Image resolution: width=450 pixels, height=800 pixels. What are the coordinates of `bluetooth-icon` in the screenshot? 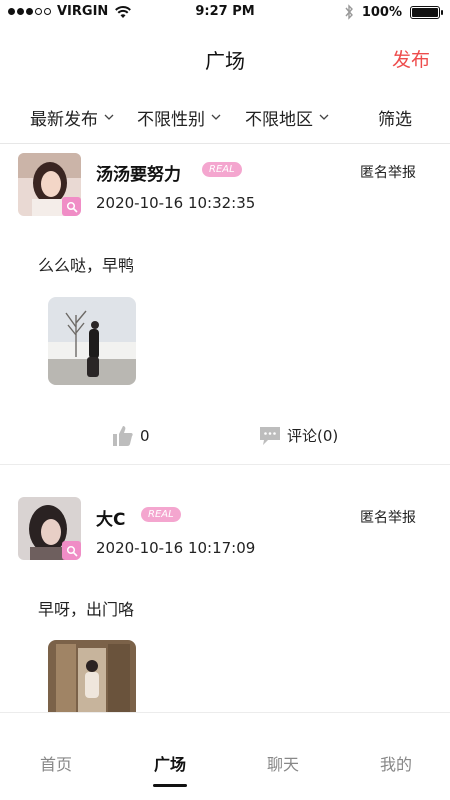 It's located at (349, 12).